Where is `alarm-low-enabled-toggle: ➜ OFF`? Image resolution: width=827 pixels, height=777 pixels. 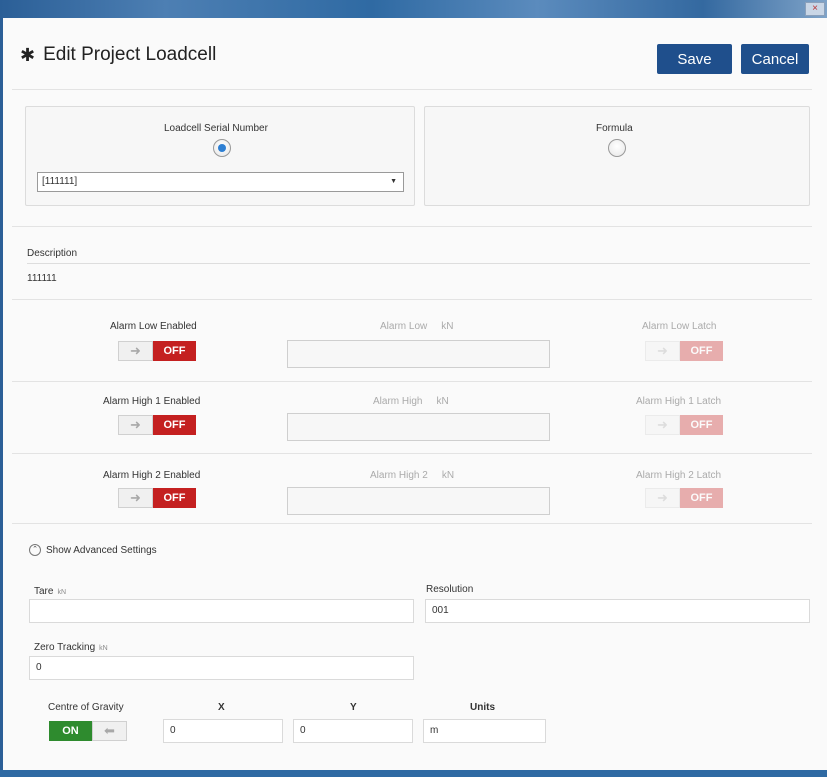
alarm-low-enabled-toggle: ➜ OFF is located at coordinates (157, 351).